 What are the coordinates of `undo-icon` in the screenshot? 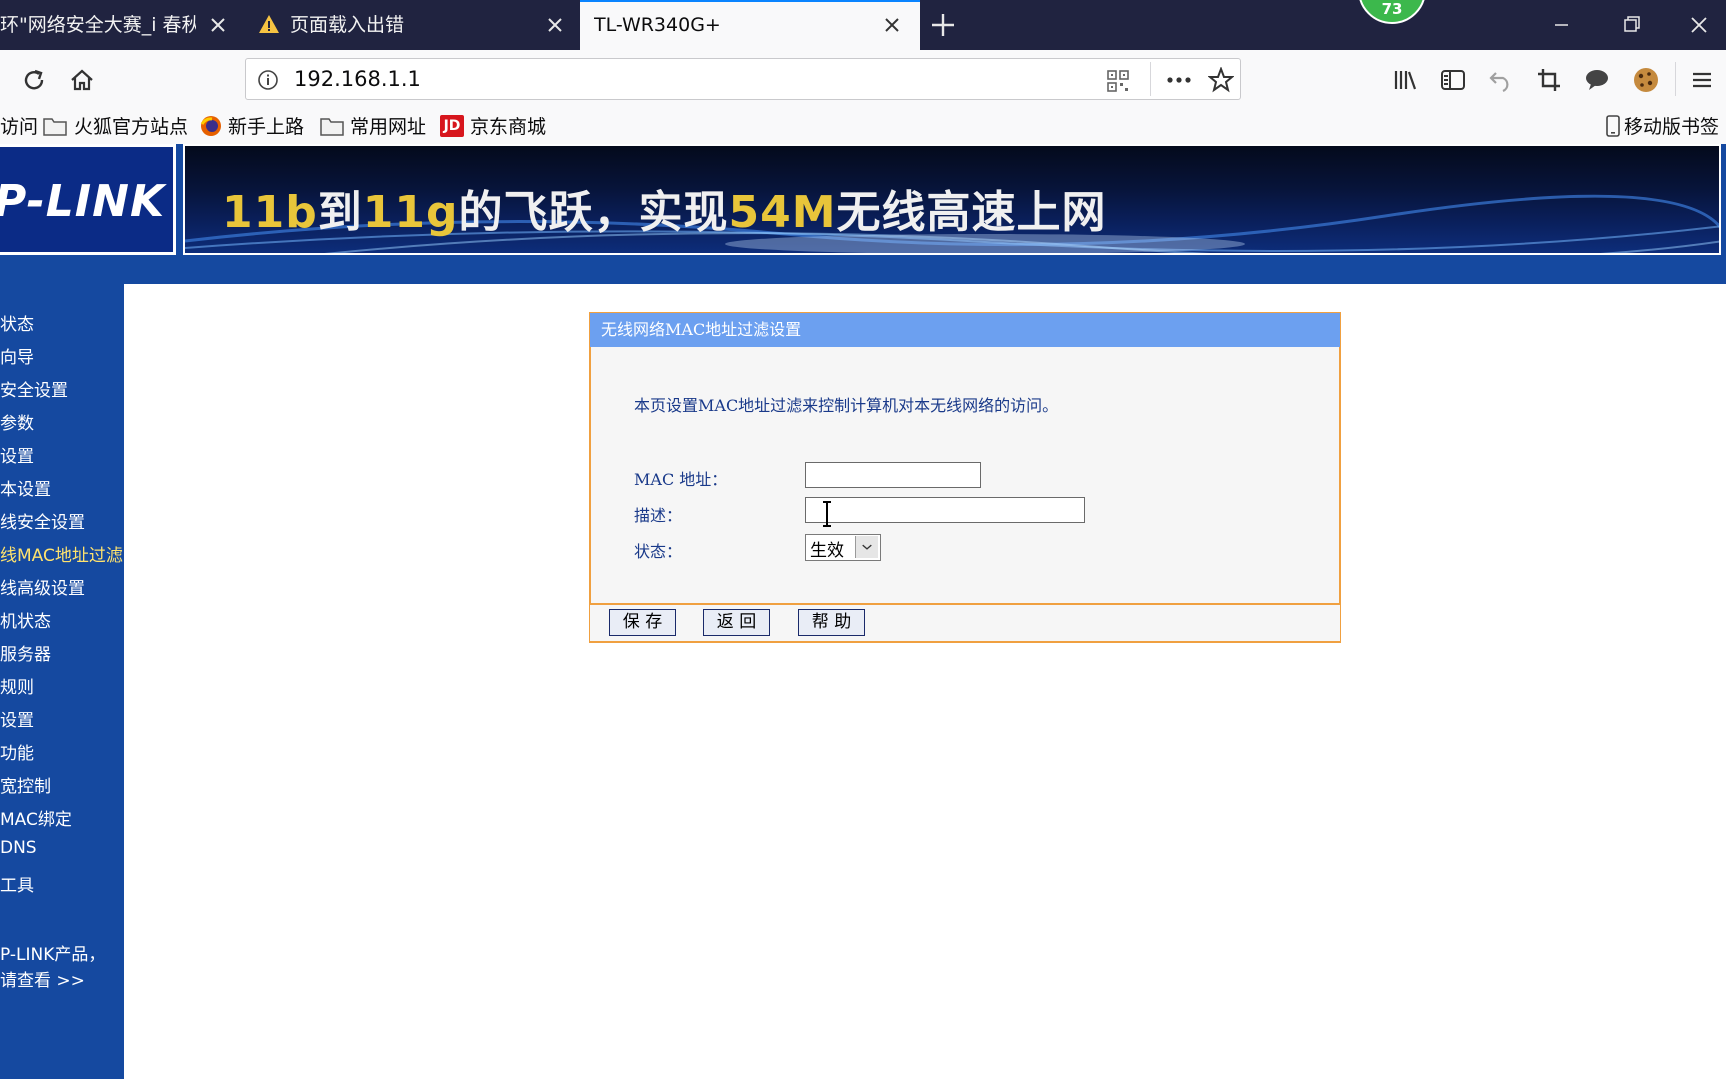 It's located at (1501, 80).